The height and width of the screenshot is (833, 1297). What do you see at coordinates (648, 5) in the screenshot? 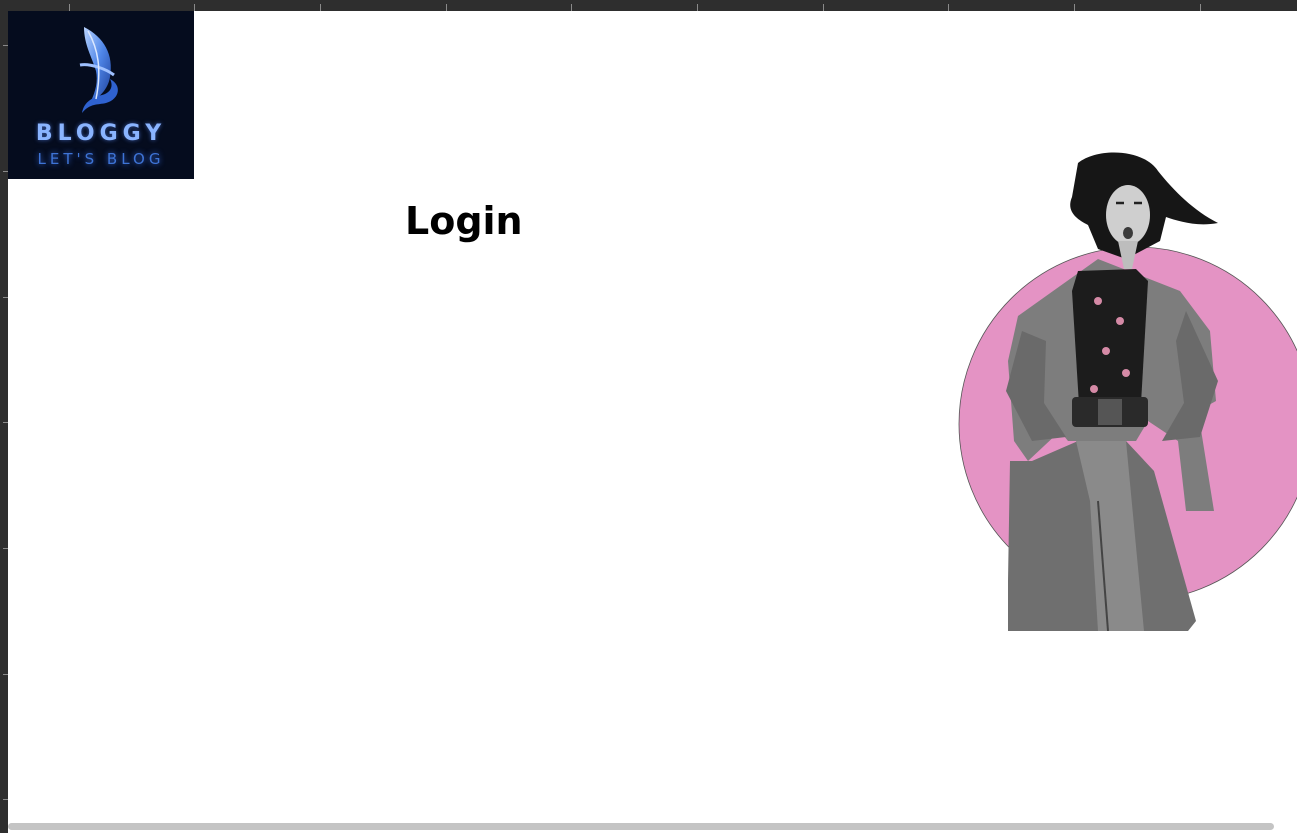
I see `top-ruler` at bounding box center [648, 5].